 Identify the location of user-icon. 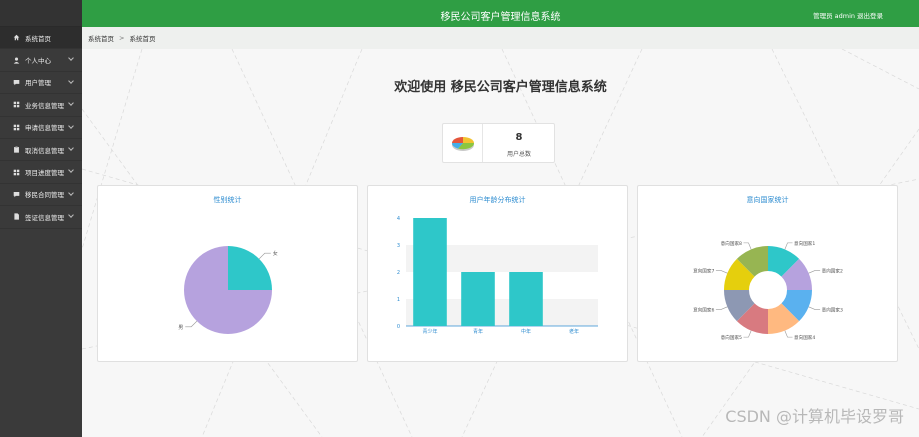
(16, 60).